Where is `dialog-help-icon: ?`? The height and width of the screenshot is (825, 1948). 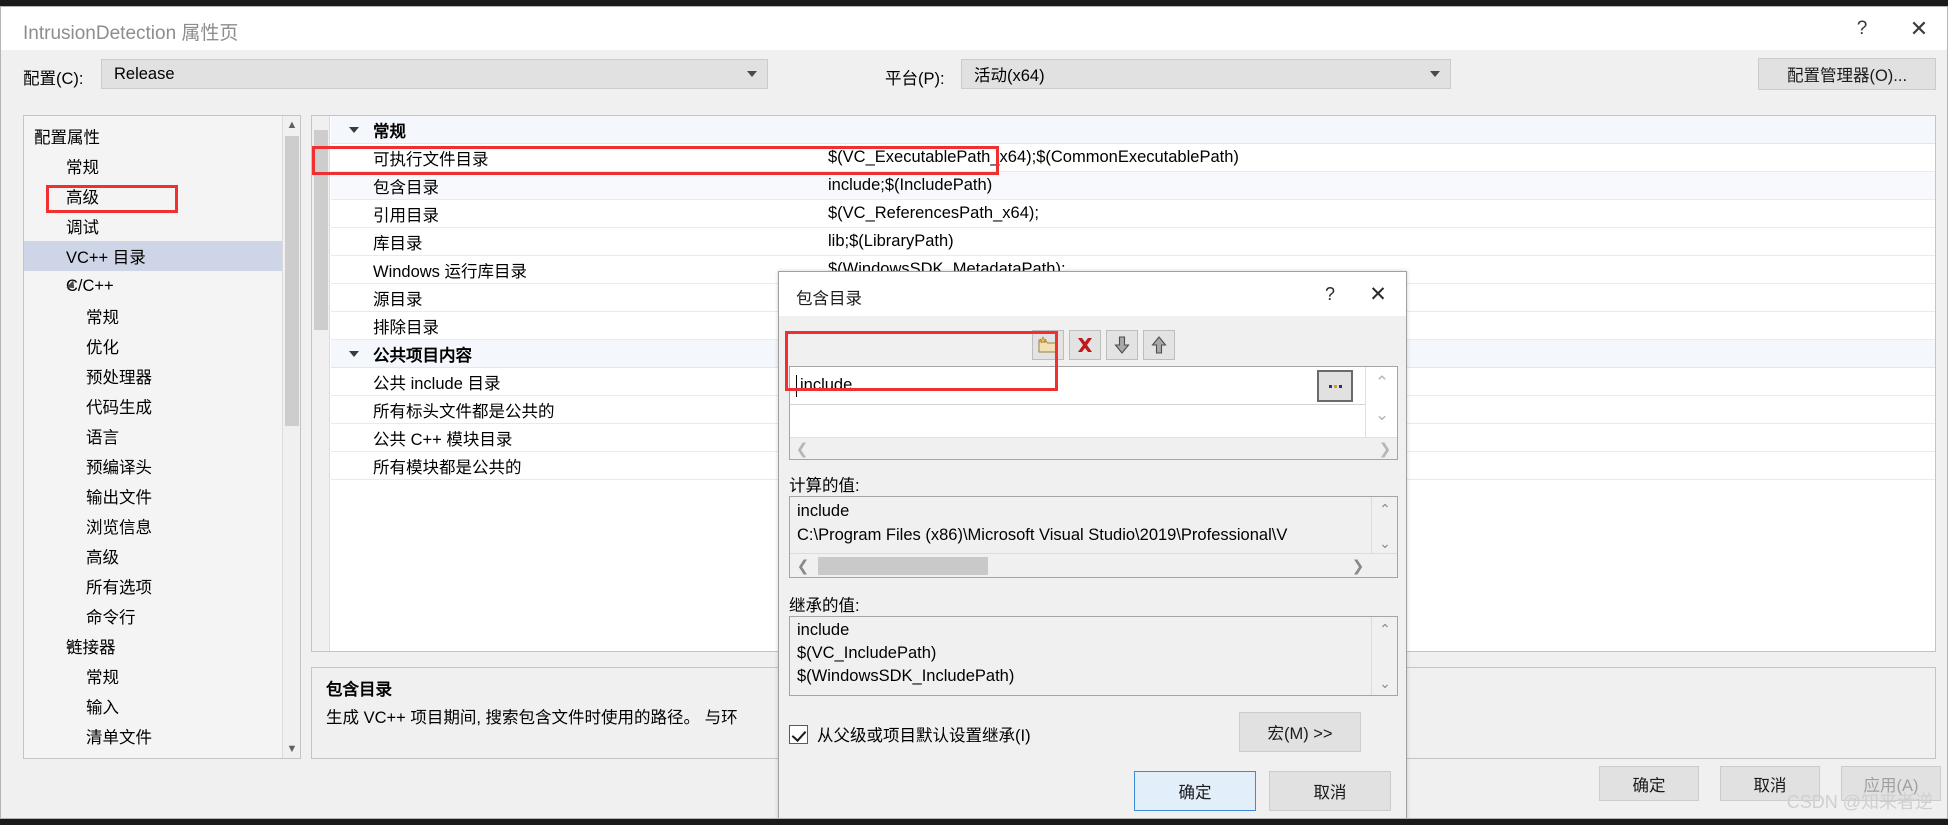 dialog-help-icon: ? is located at coordinates (1330, 294).